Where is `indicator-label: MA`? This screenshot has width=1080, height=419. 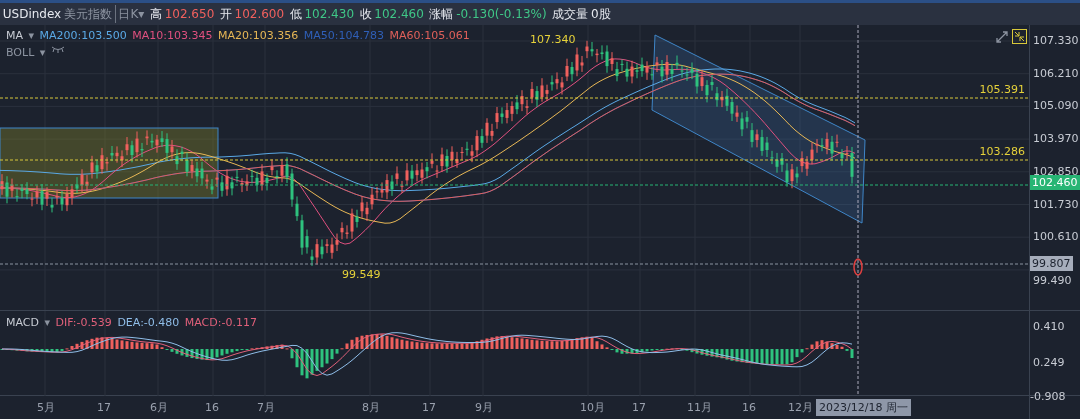 indicator-label: MA is located at coordinates (14, 36).